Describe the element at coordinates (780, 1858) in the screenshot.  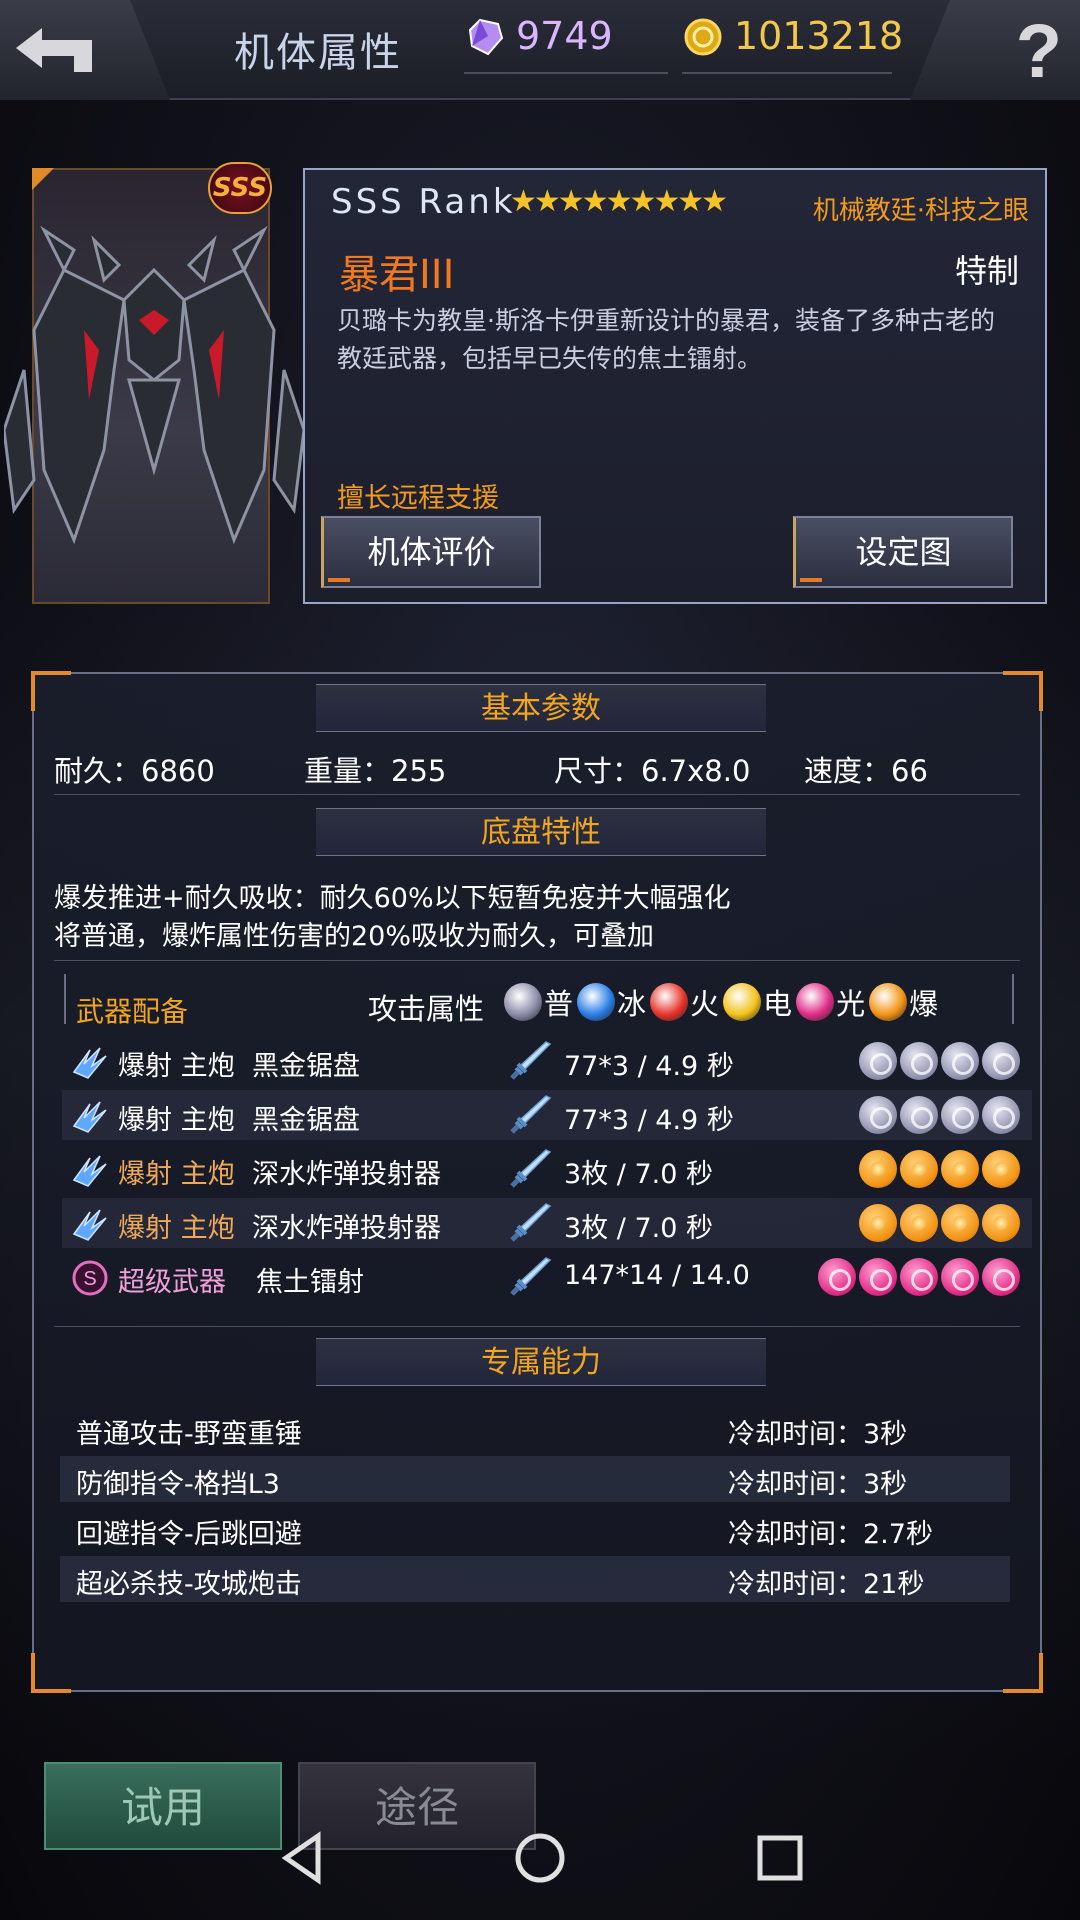
I see `recents-square-icon` at that location.